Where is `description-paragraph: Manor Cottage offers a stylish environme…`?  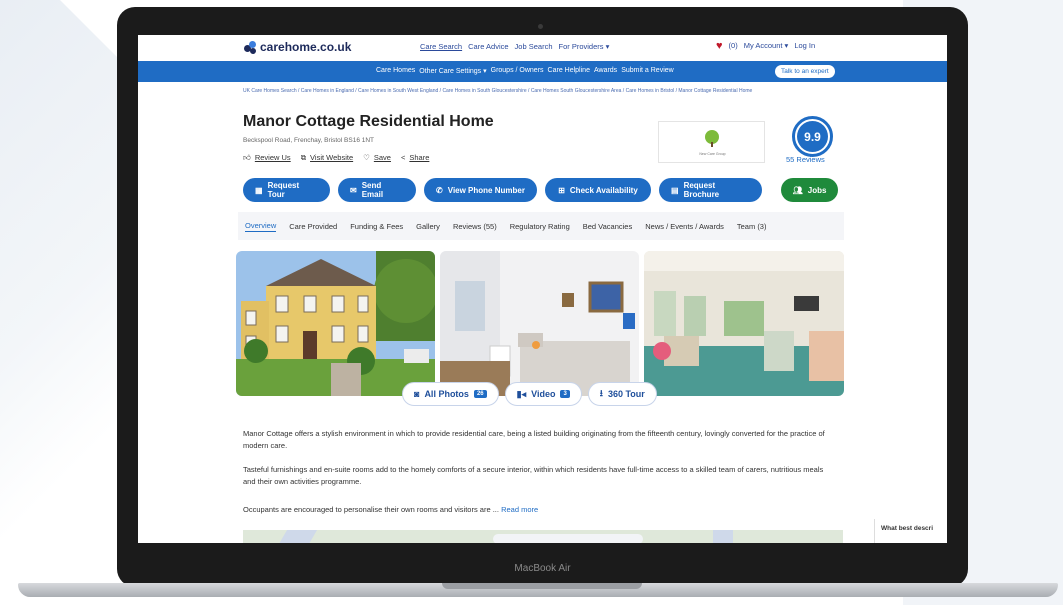 description-paragraph: Manor Cottage offers a stylish environme… is located at coordinates (534, 439).